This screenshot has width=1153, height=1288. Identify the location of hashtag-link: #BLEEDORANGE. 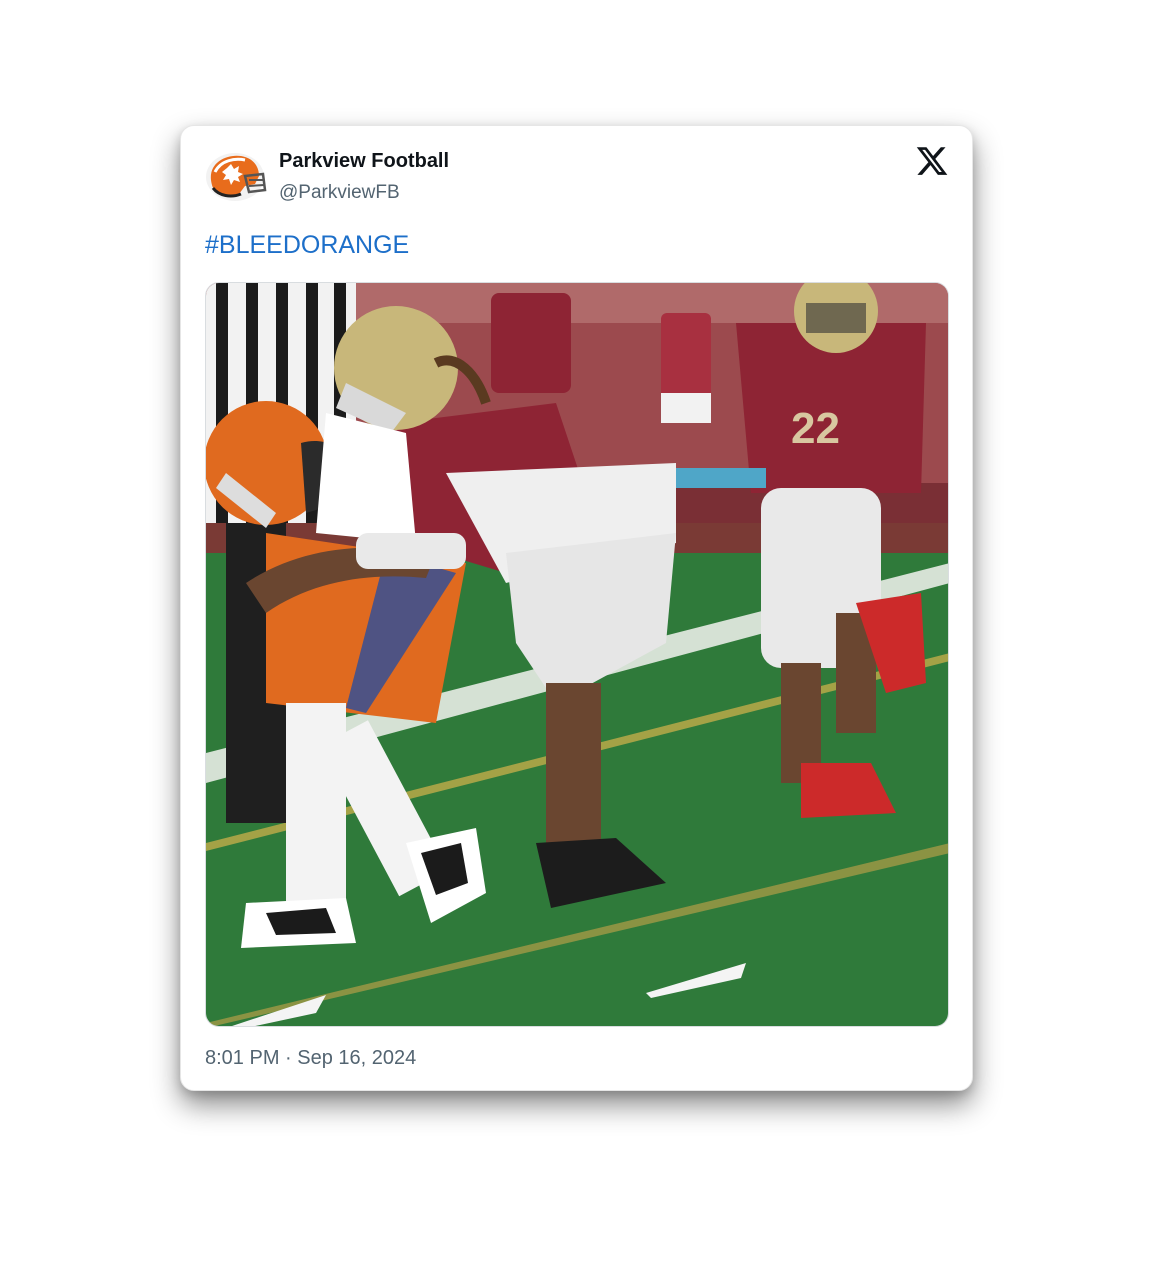
(307, 245).